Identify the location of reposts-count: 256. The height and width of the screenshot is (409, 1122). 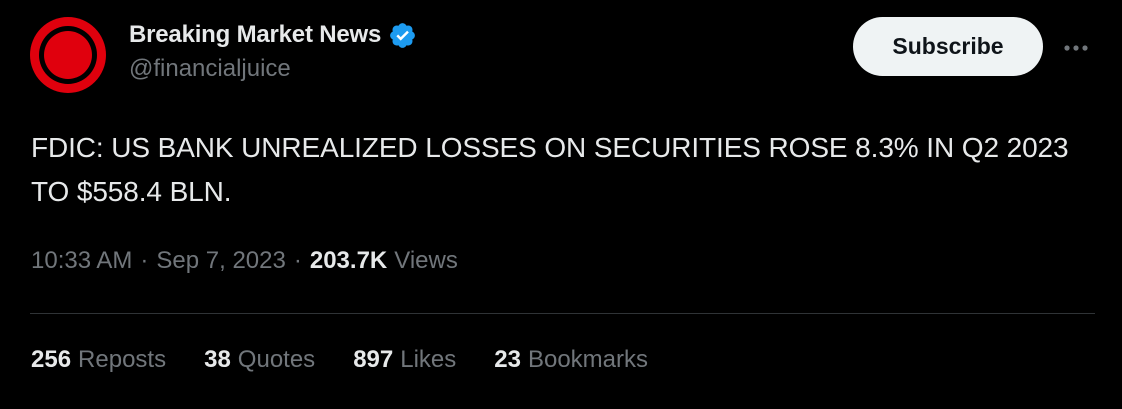
(51, 359).